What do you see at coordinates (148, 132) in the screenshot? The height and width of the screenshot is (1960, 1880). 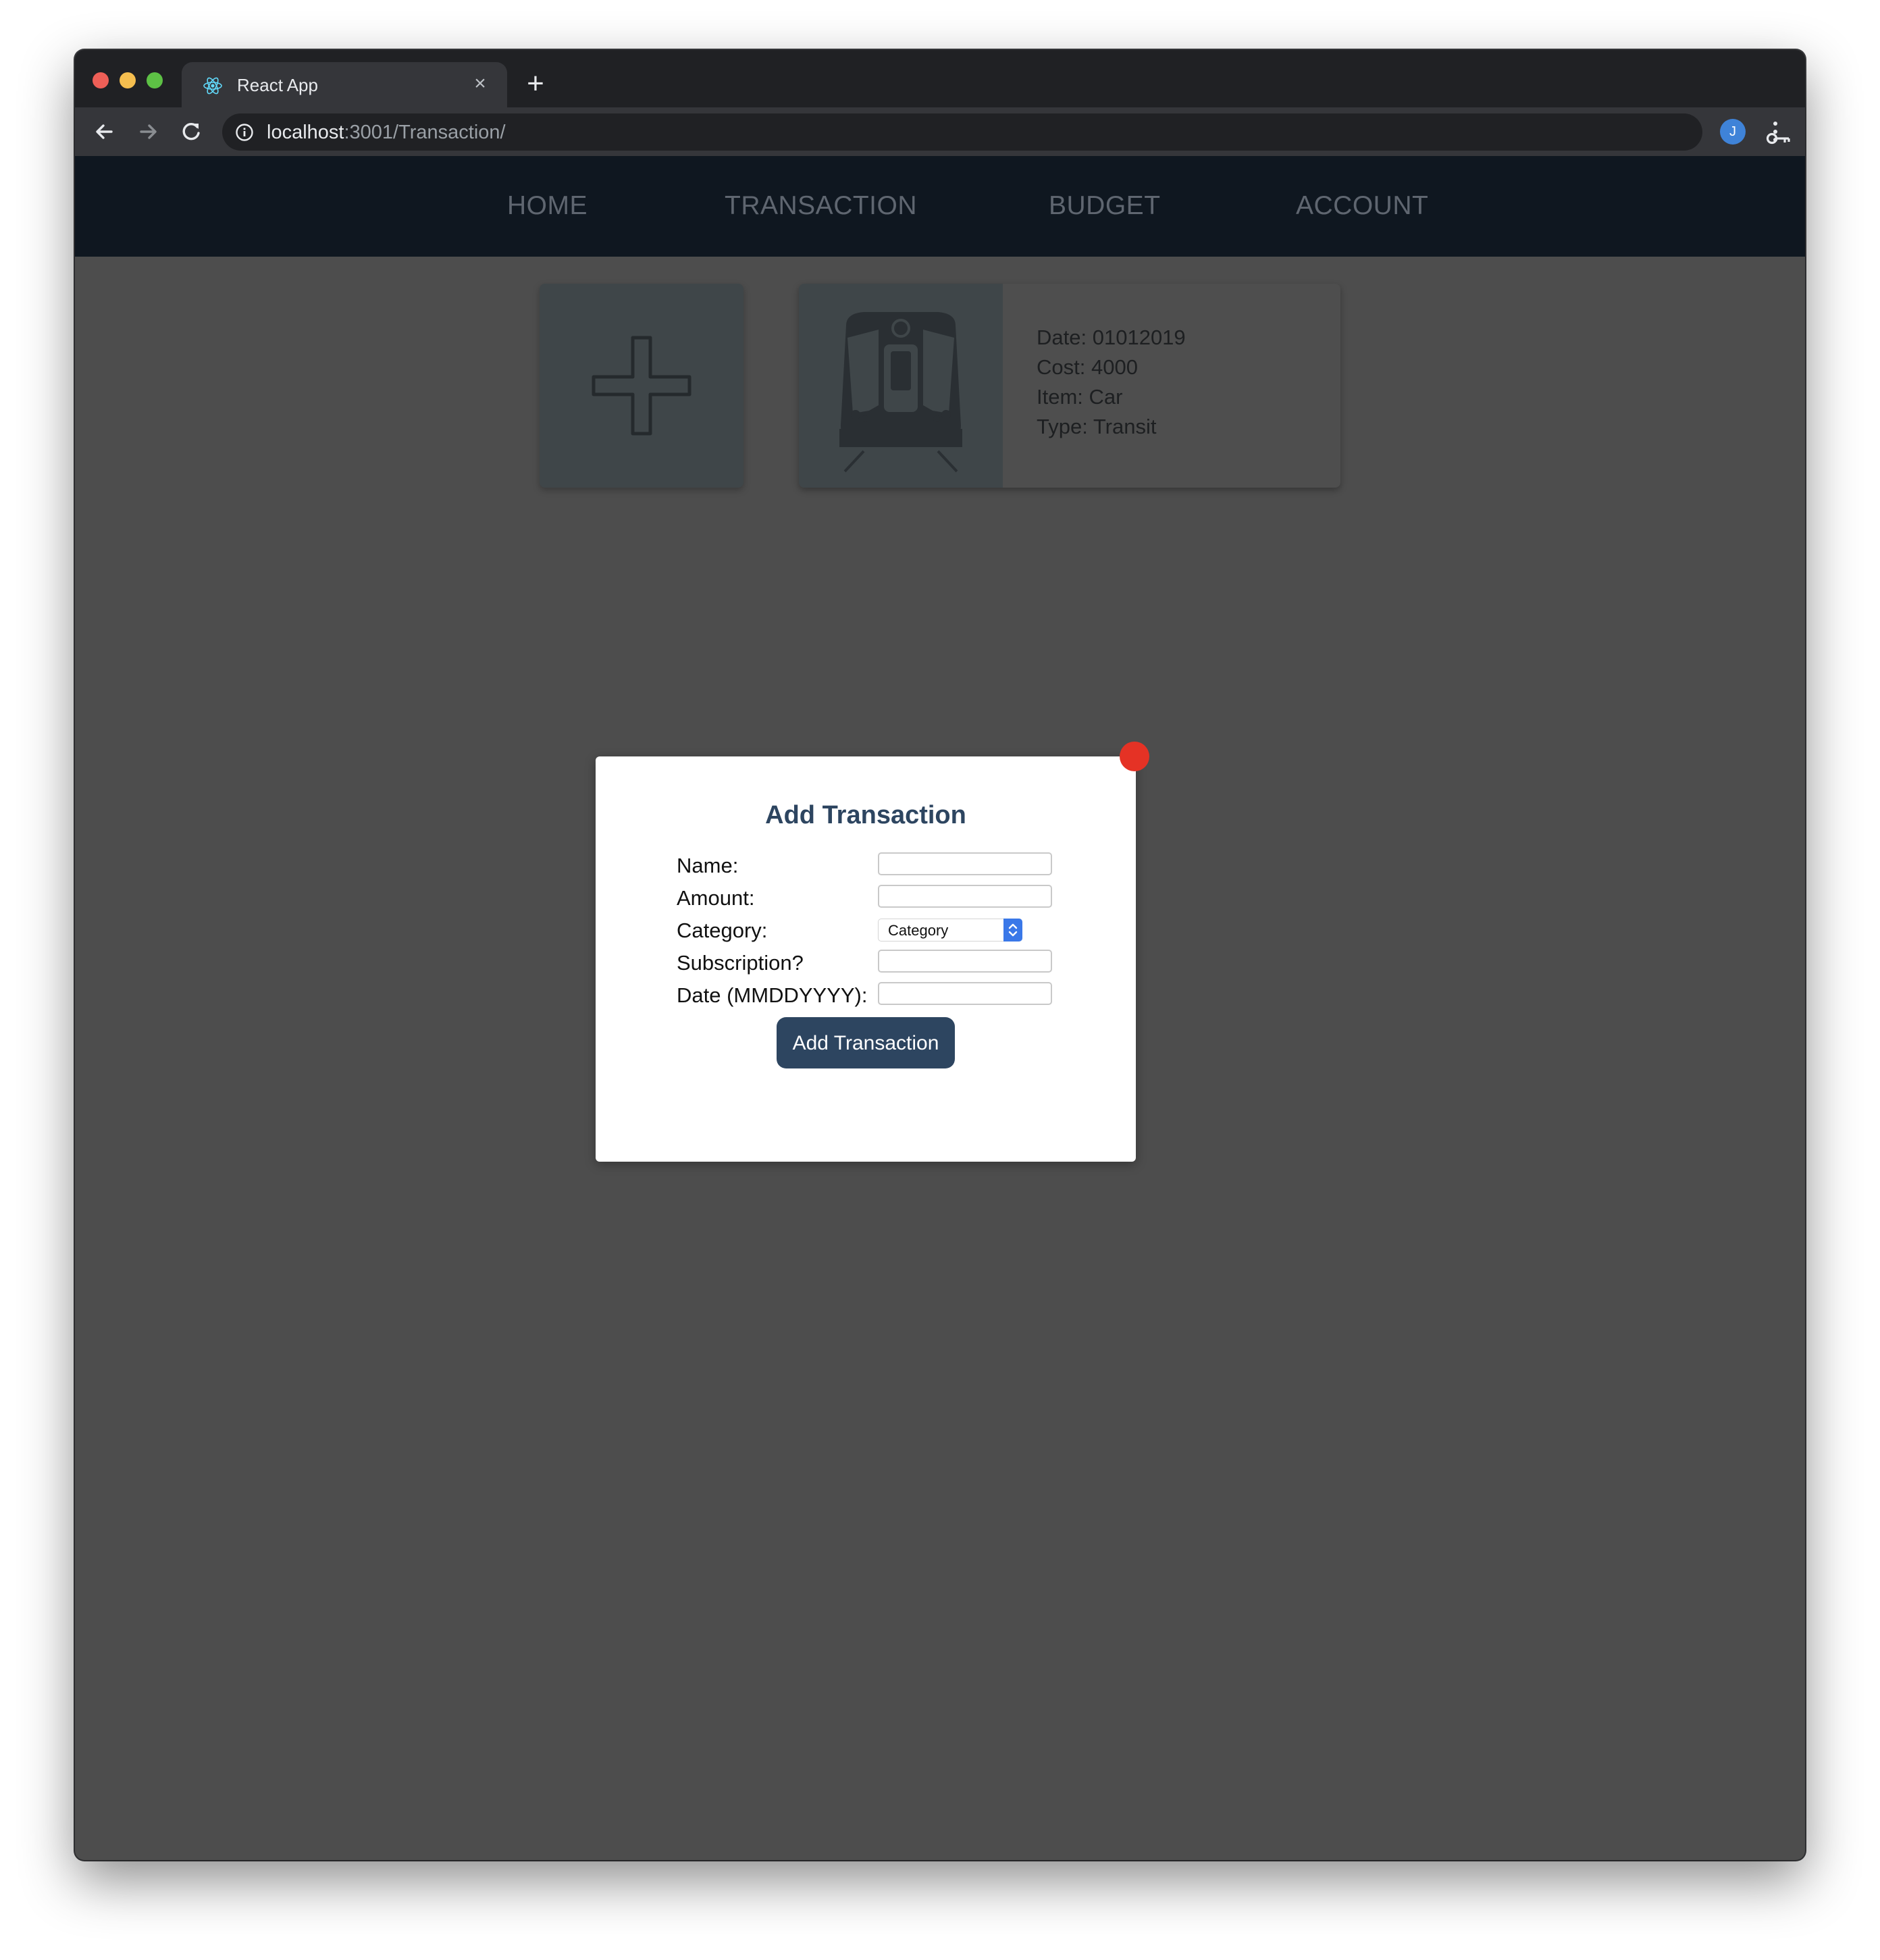 I see `forward-arrow-icon` at bounding box center [148, 132].